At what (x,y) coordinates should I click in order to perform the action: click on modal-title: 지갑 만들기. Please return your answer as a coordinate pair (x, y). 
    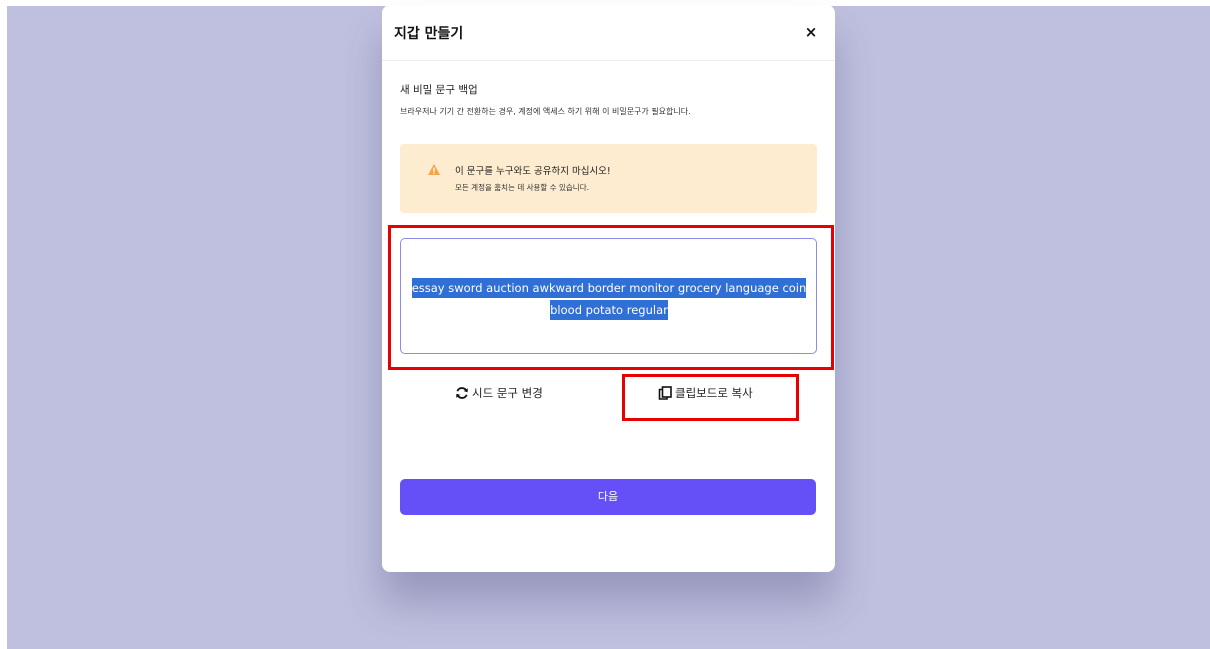
    Looking at the image, I should click on (429, 34).